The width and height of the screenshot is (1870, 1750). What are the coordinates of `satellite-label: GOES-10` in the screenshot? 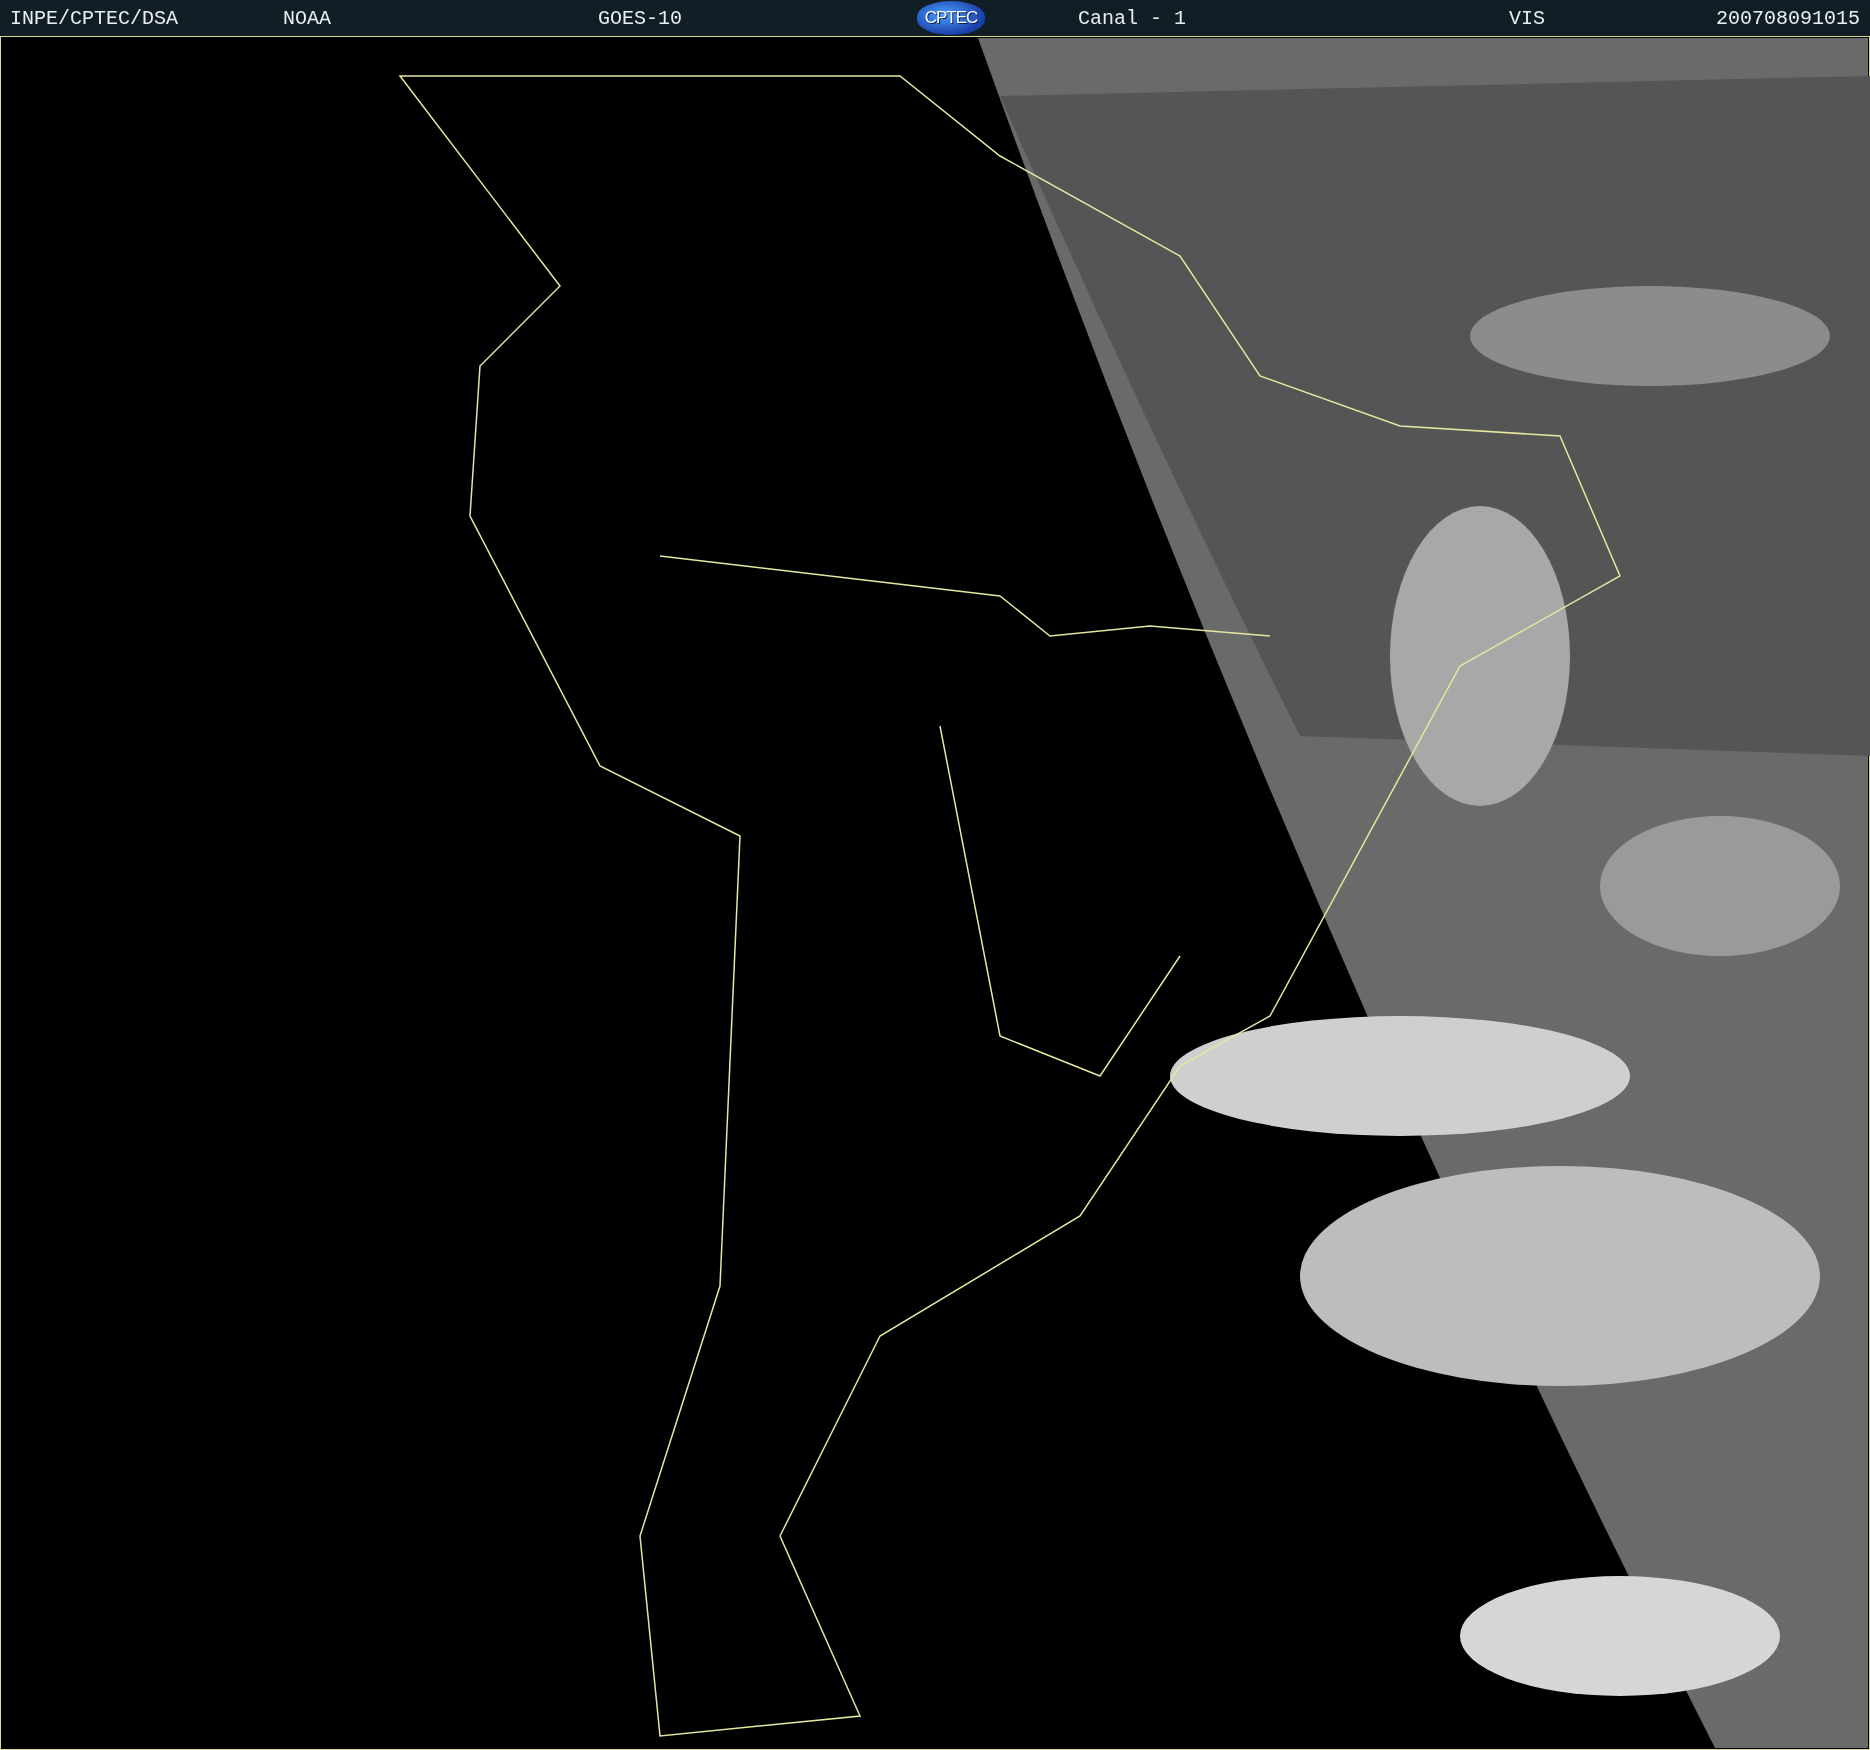 It's located at (640, 18).